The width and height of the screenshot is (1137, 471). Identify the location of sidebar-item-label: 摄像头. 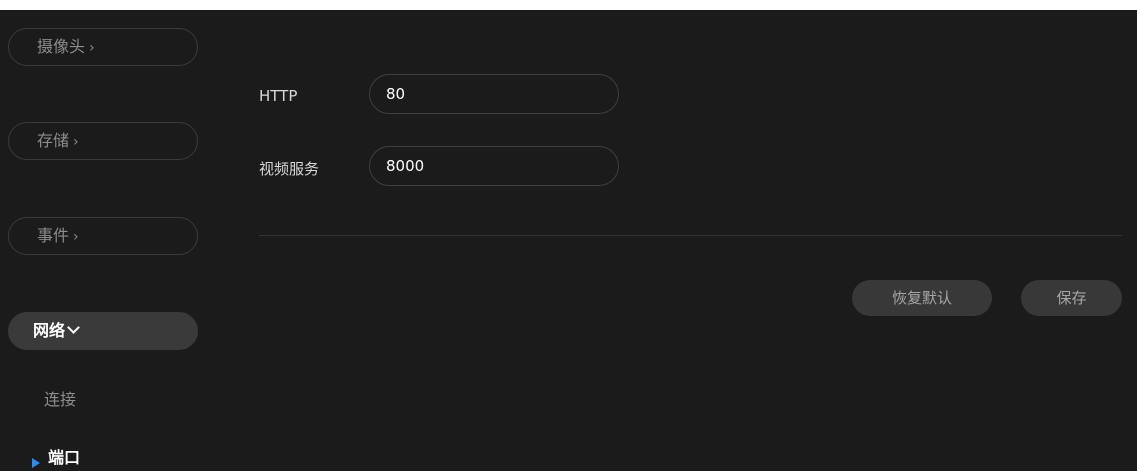
(61, 46).